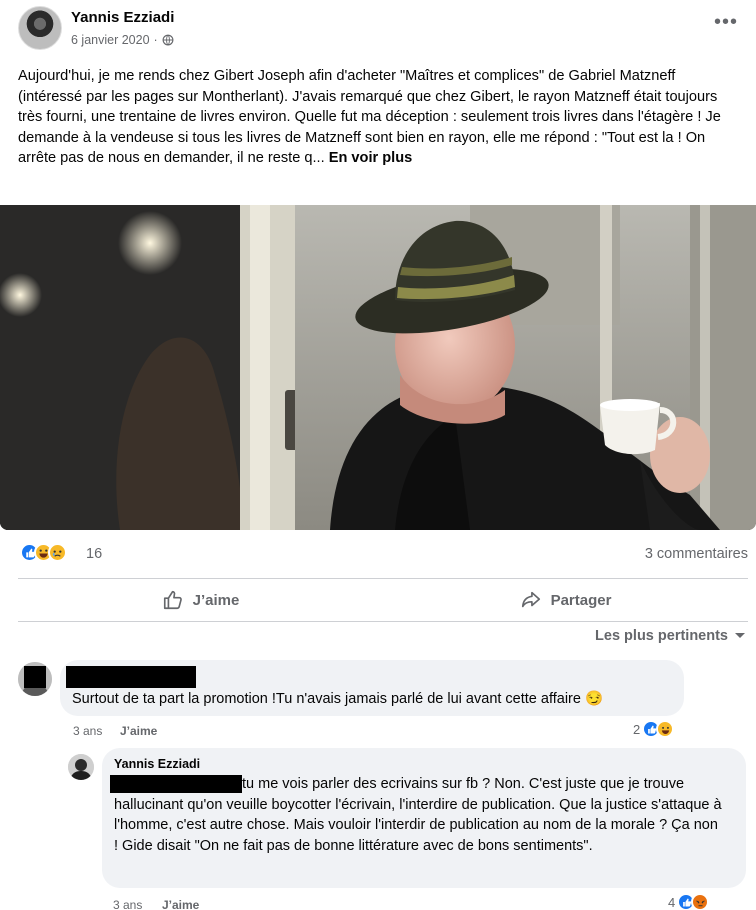  I want to click on like-button: J’aime, so click(200, 600).